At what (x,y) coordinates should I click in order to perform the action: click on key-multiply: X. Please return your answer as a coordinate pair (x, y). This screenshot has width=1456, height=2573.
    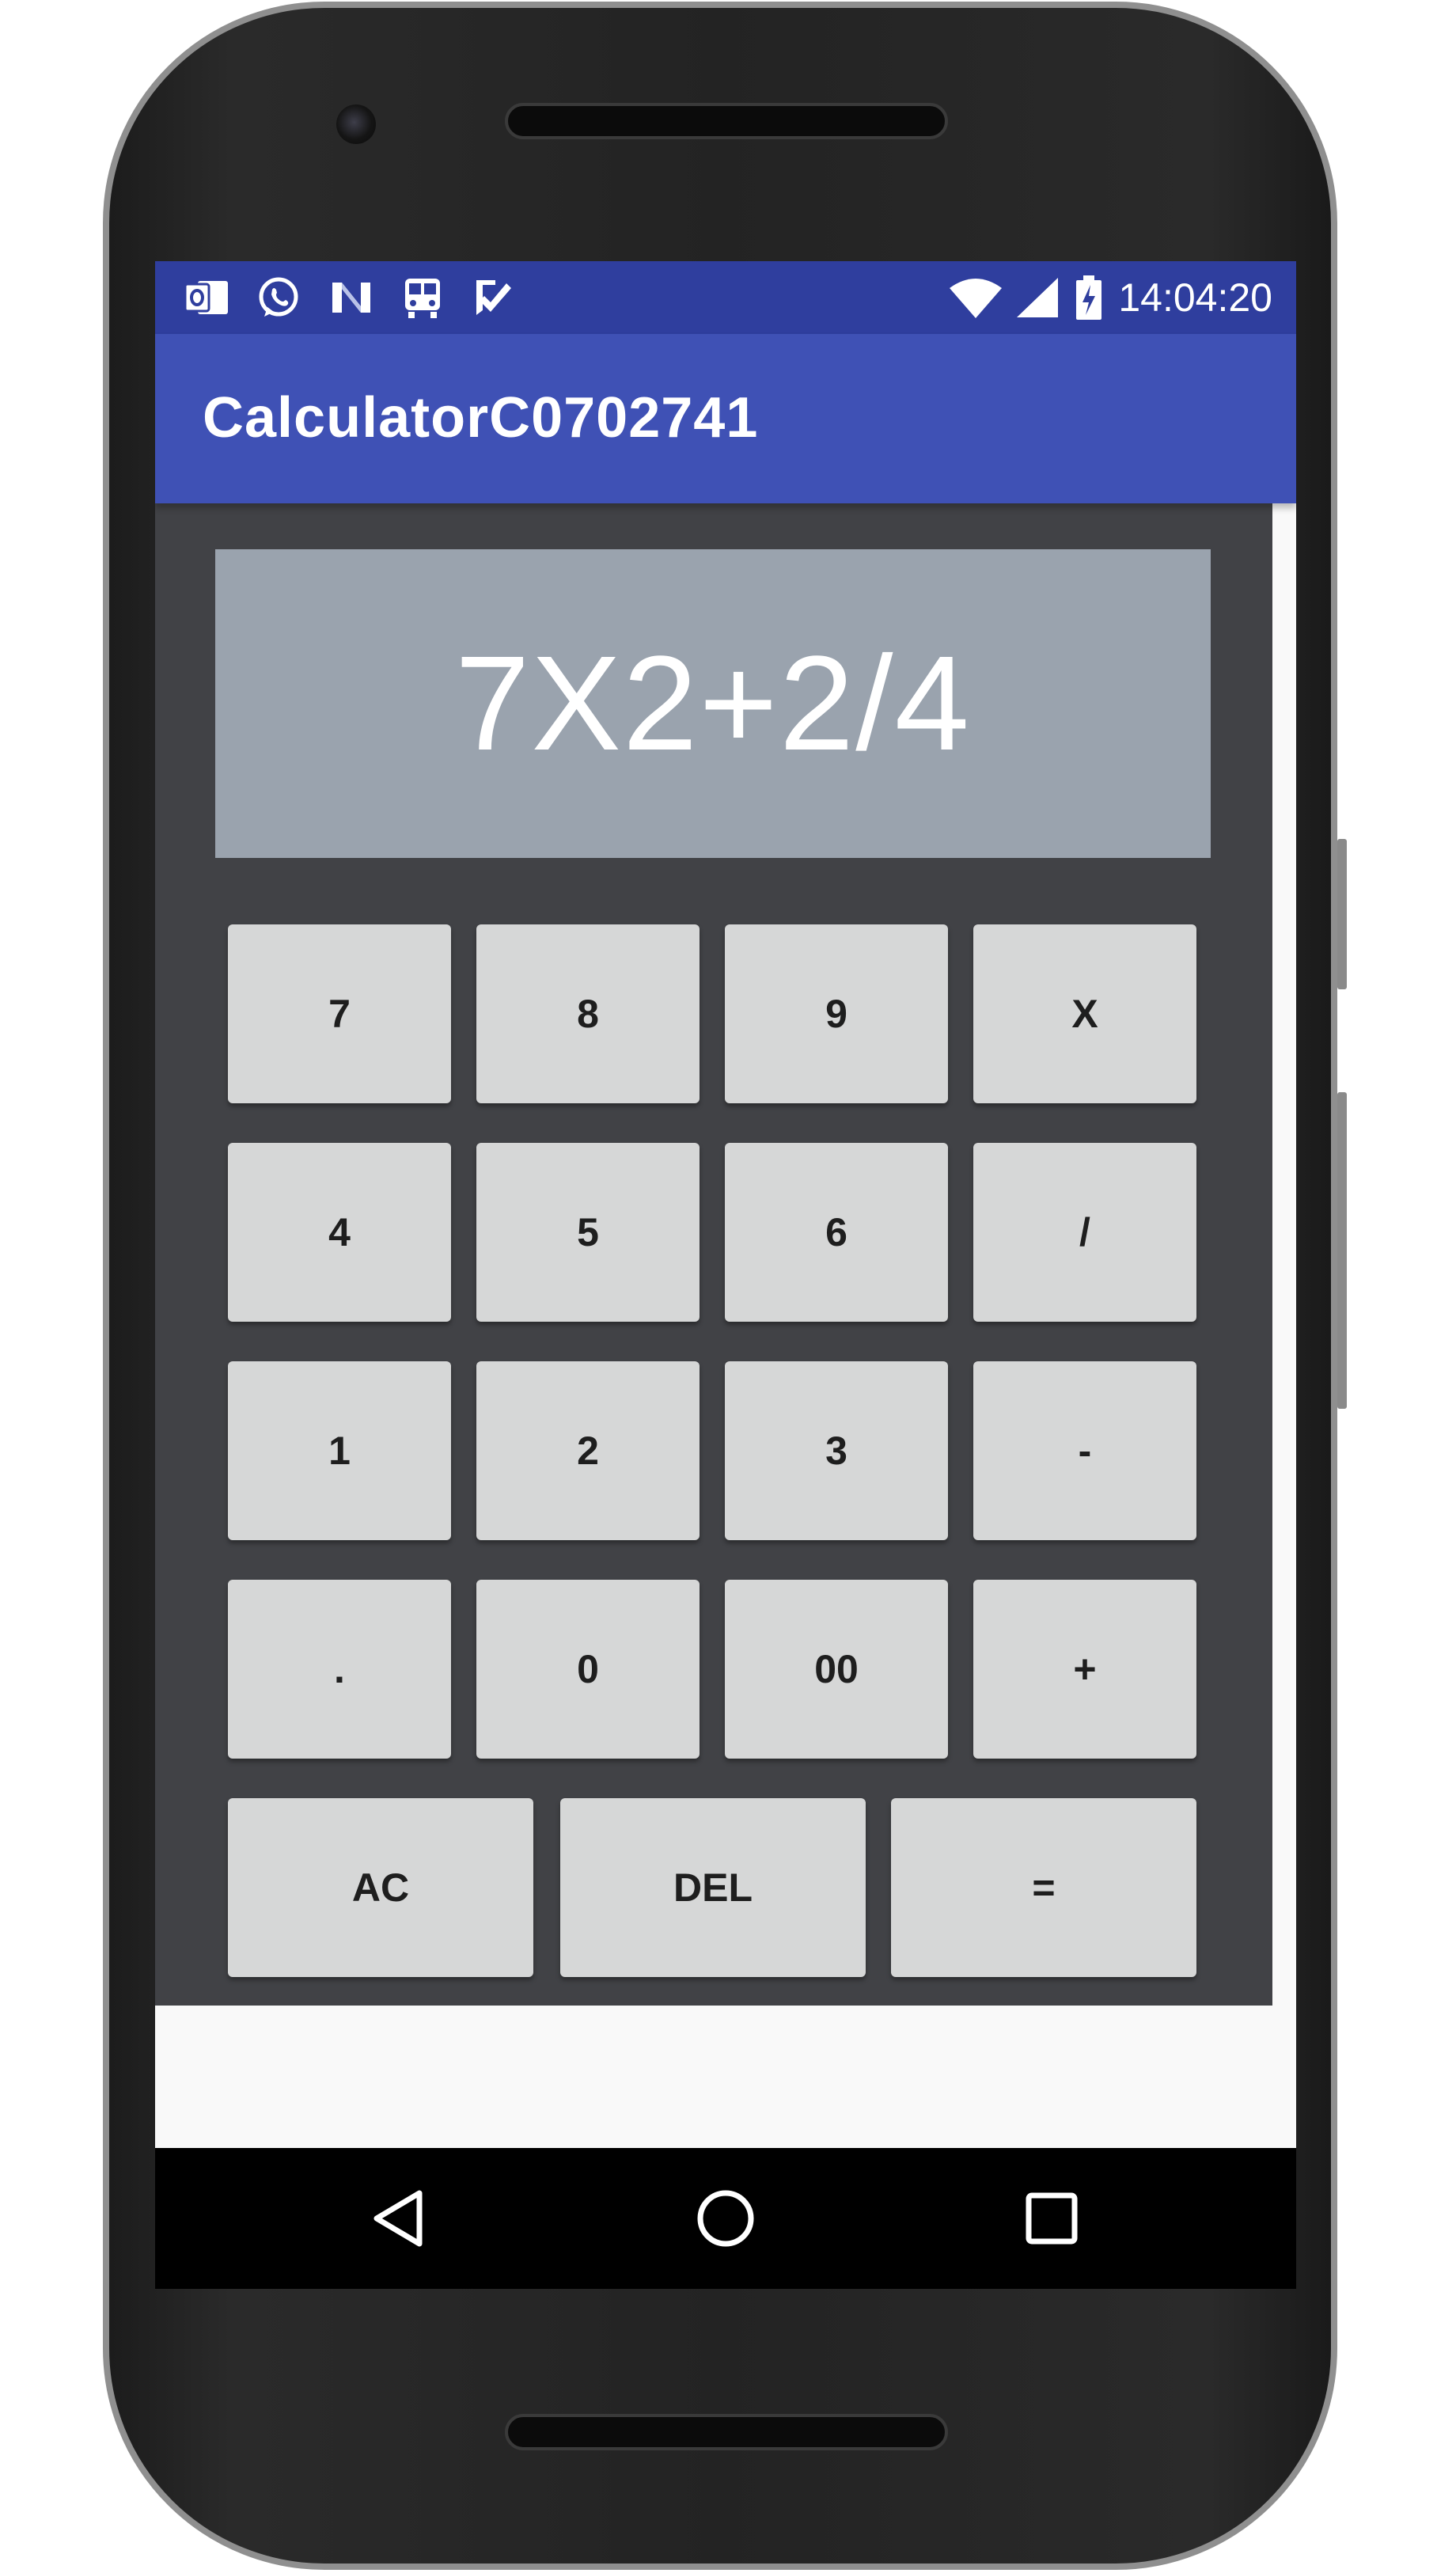
    Looking at the image, I should click on (1084, 1013).